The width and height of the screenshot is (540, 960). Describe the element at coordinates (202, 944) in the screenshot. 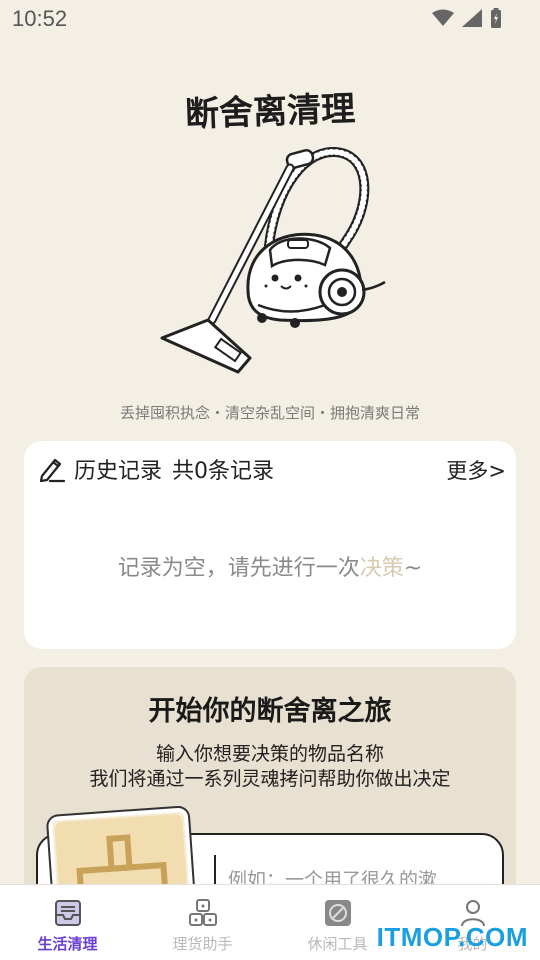

I see `nav-label: 理货助手` at that location.